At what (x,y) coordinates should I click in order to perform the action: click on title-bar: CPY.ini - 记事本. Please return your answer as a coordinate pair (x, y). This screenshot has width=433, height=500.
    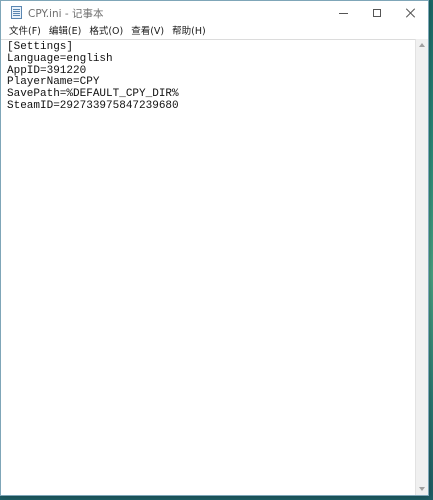
    Looking at the image, I should click on (214, 13).